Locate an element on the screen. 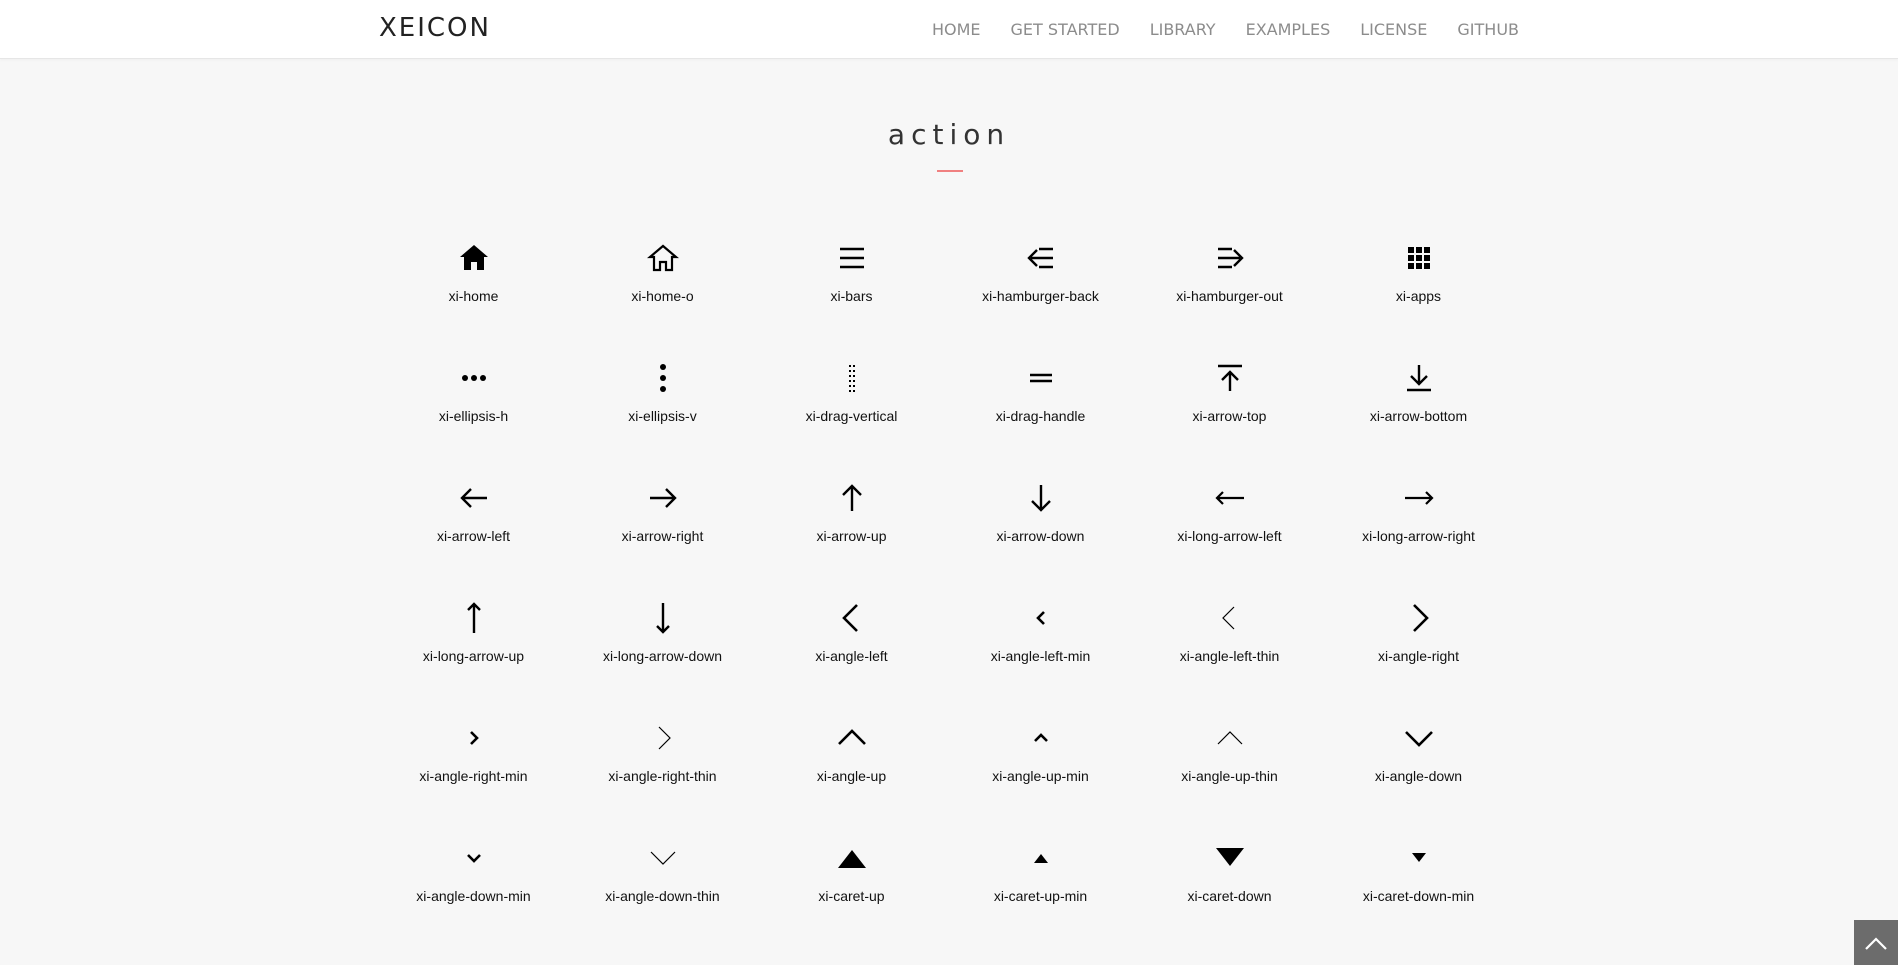  icon-tile-xi-long-arrow-up: xi-long-arrow-up is located at coordinates (473, 660).